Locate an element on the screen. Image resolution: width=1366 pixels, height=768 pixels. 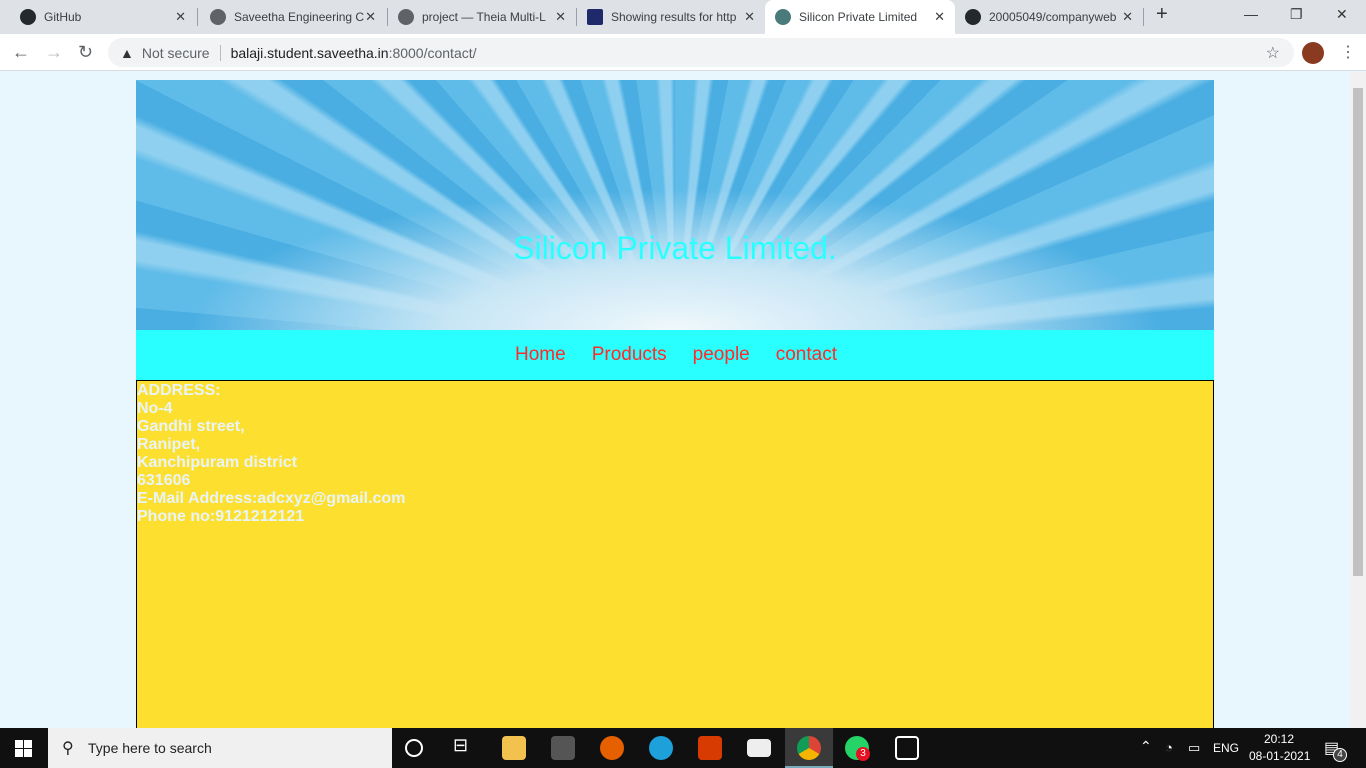
tab-validator: Showing results for http ✕ is located at coordinates (671, 17).